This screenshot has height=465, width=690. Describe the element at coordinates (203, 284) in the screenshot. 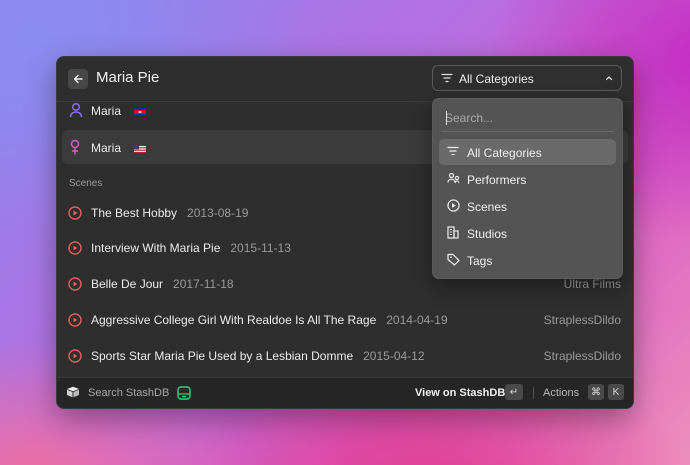

I see `scene-date: 2017-11-18` at that location.